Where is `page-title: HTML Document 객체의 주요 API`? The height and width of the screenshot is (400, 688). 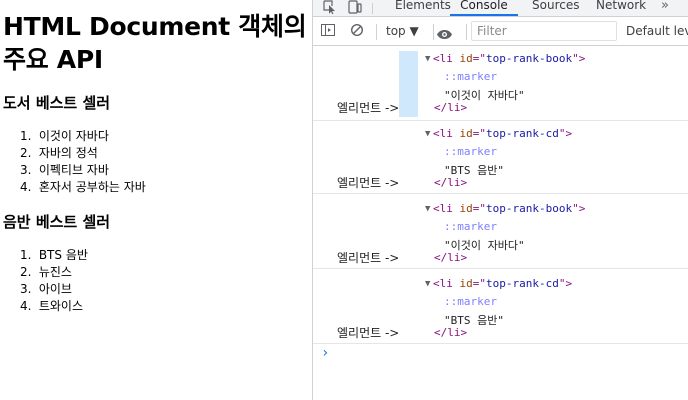 page-title: HTML Document 객체의 주요 API is located at coordinates (155, 43).